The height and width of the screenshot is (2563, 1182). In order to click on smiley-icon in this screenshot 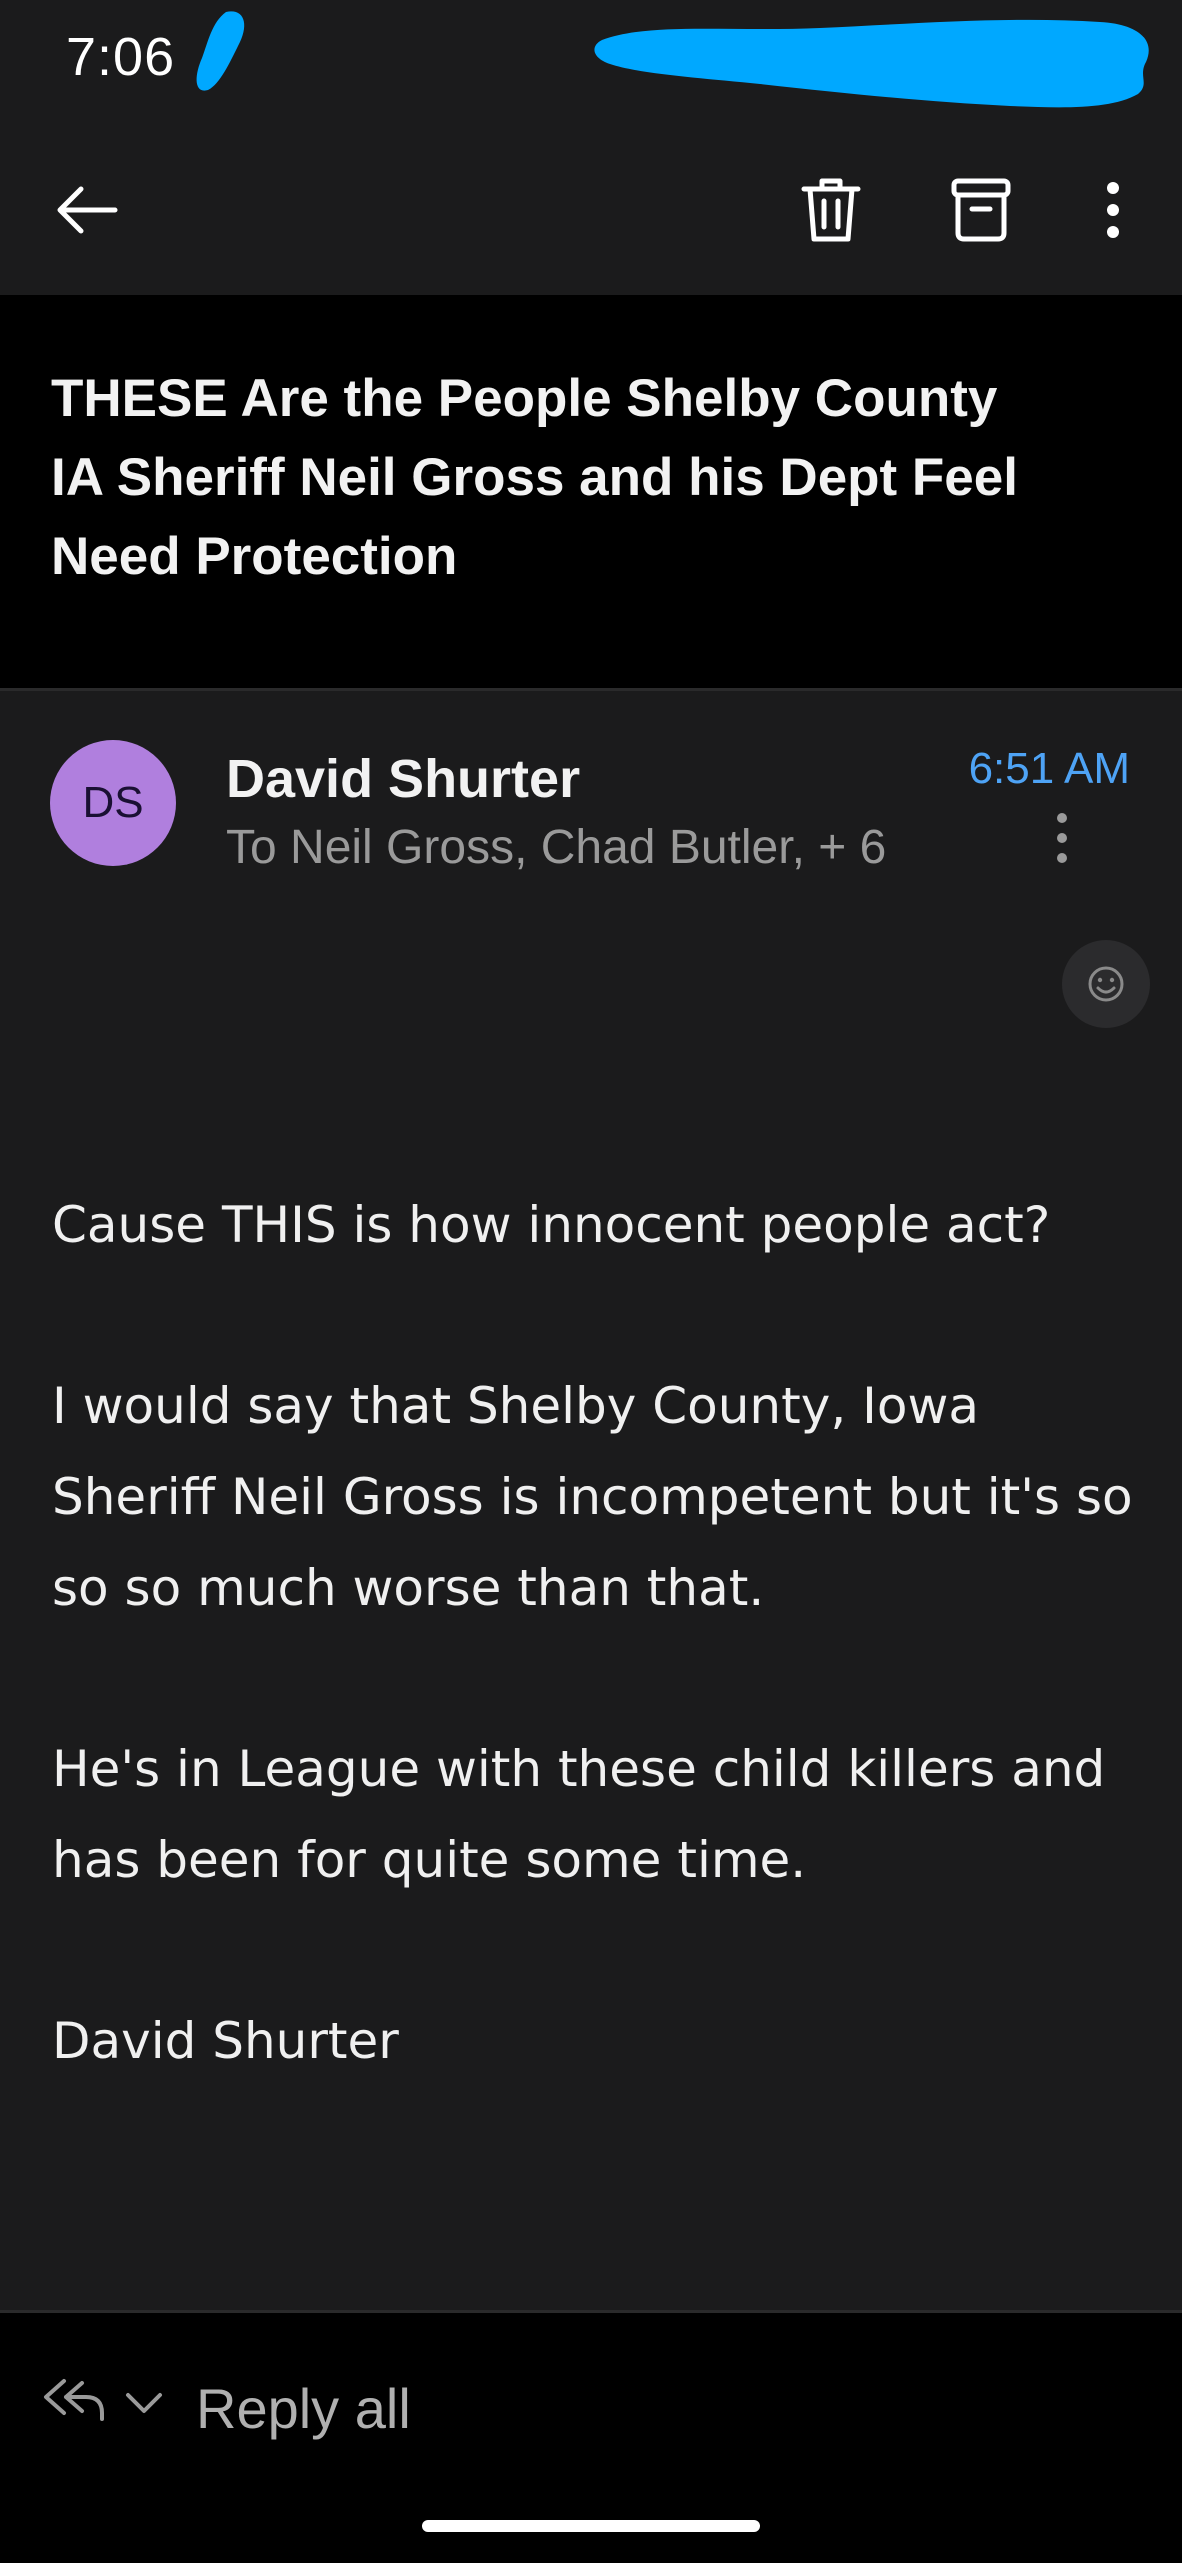, I will do `click(1106, 984)`.